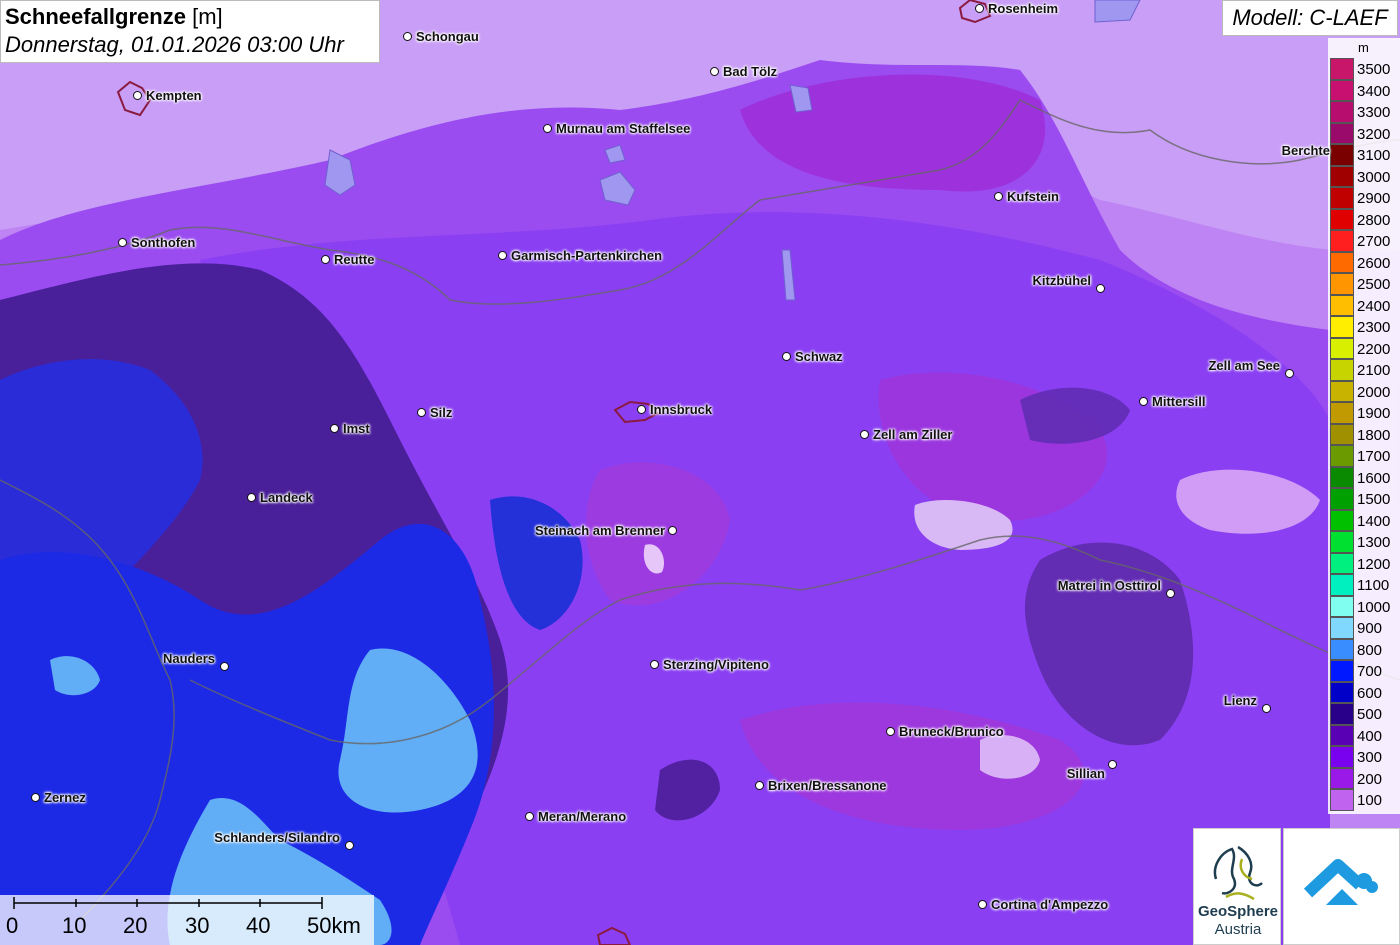  What do you see at coordinates (1178, 401) in the screenshot?
I see `city-label: Mittersill` at bounding box center [1178, 401].